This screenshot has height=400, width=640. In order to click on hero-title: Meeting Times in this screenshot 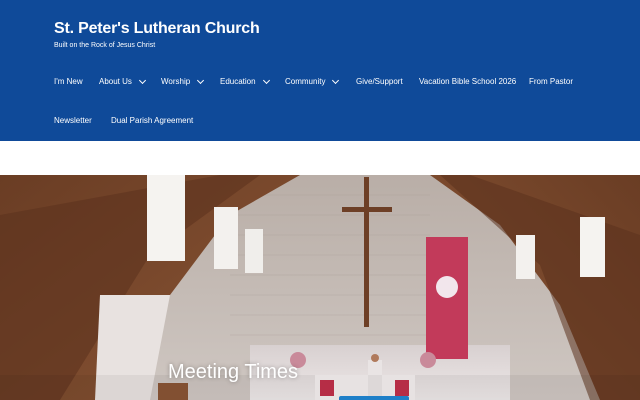, I will do `click(233, 372)`.